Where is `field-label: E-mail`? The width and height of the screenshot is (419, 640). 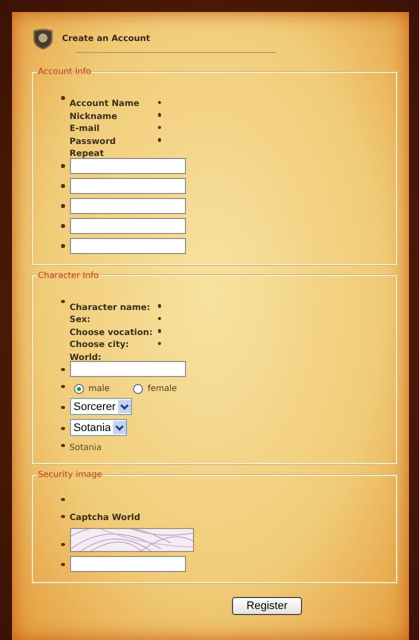
field-label: E-mail is located at coordinates (85, 129).